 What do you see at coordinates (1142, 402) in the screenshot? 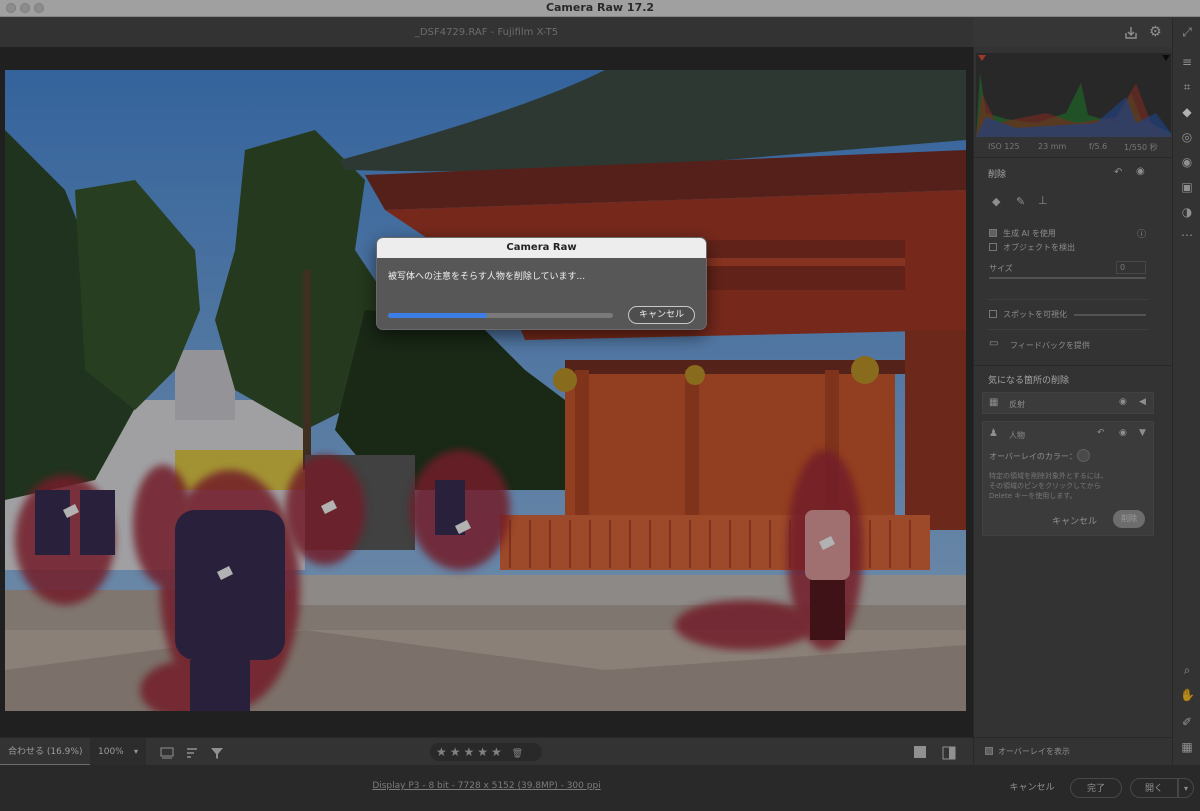
I see `chevron-left-icon: ◀` at bounding box center [1142, 402].